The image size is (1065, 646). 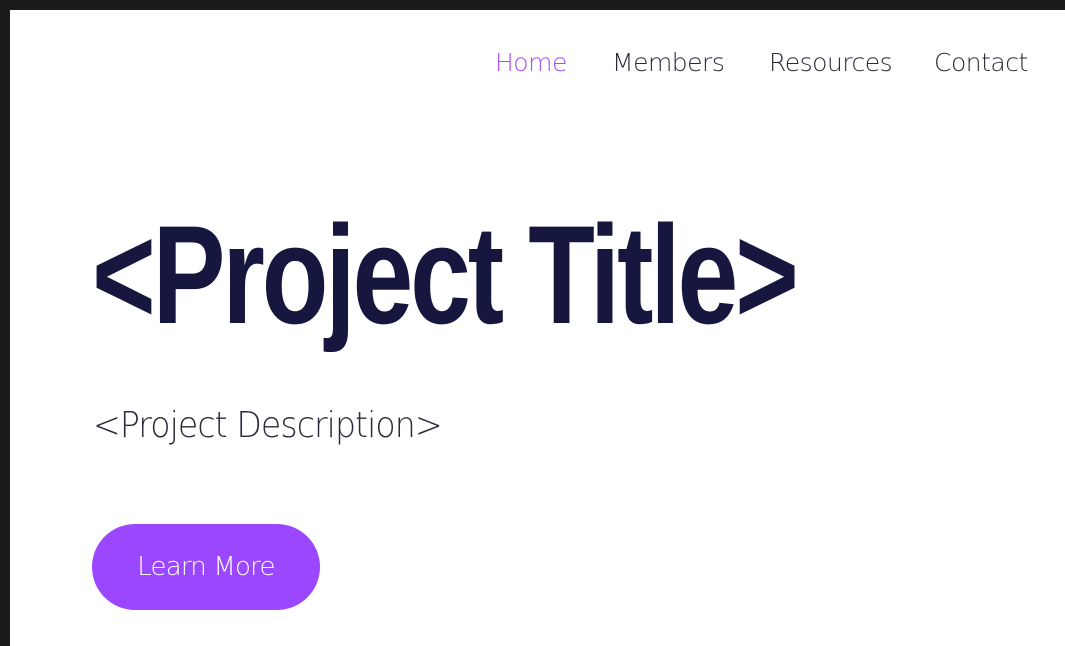 I want to click on learn-more-button: Learn More, so click(x=206, y=567).